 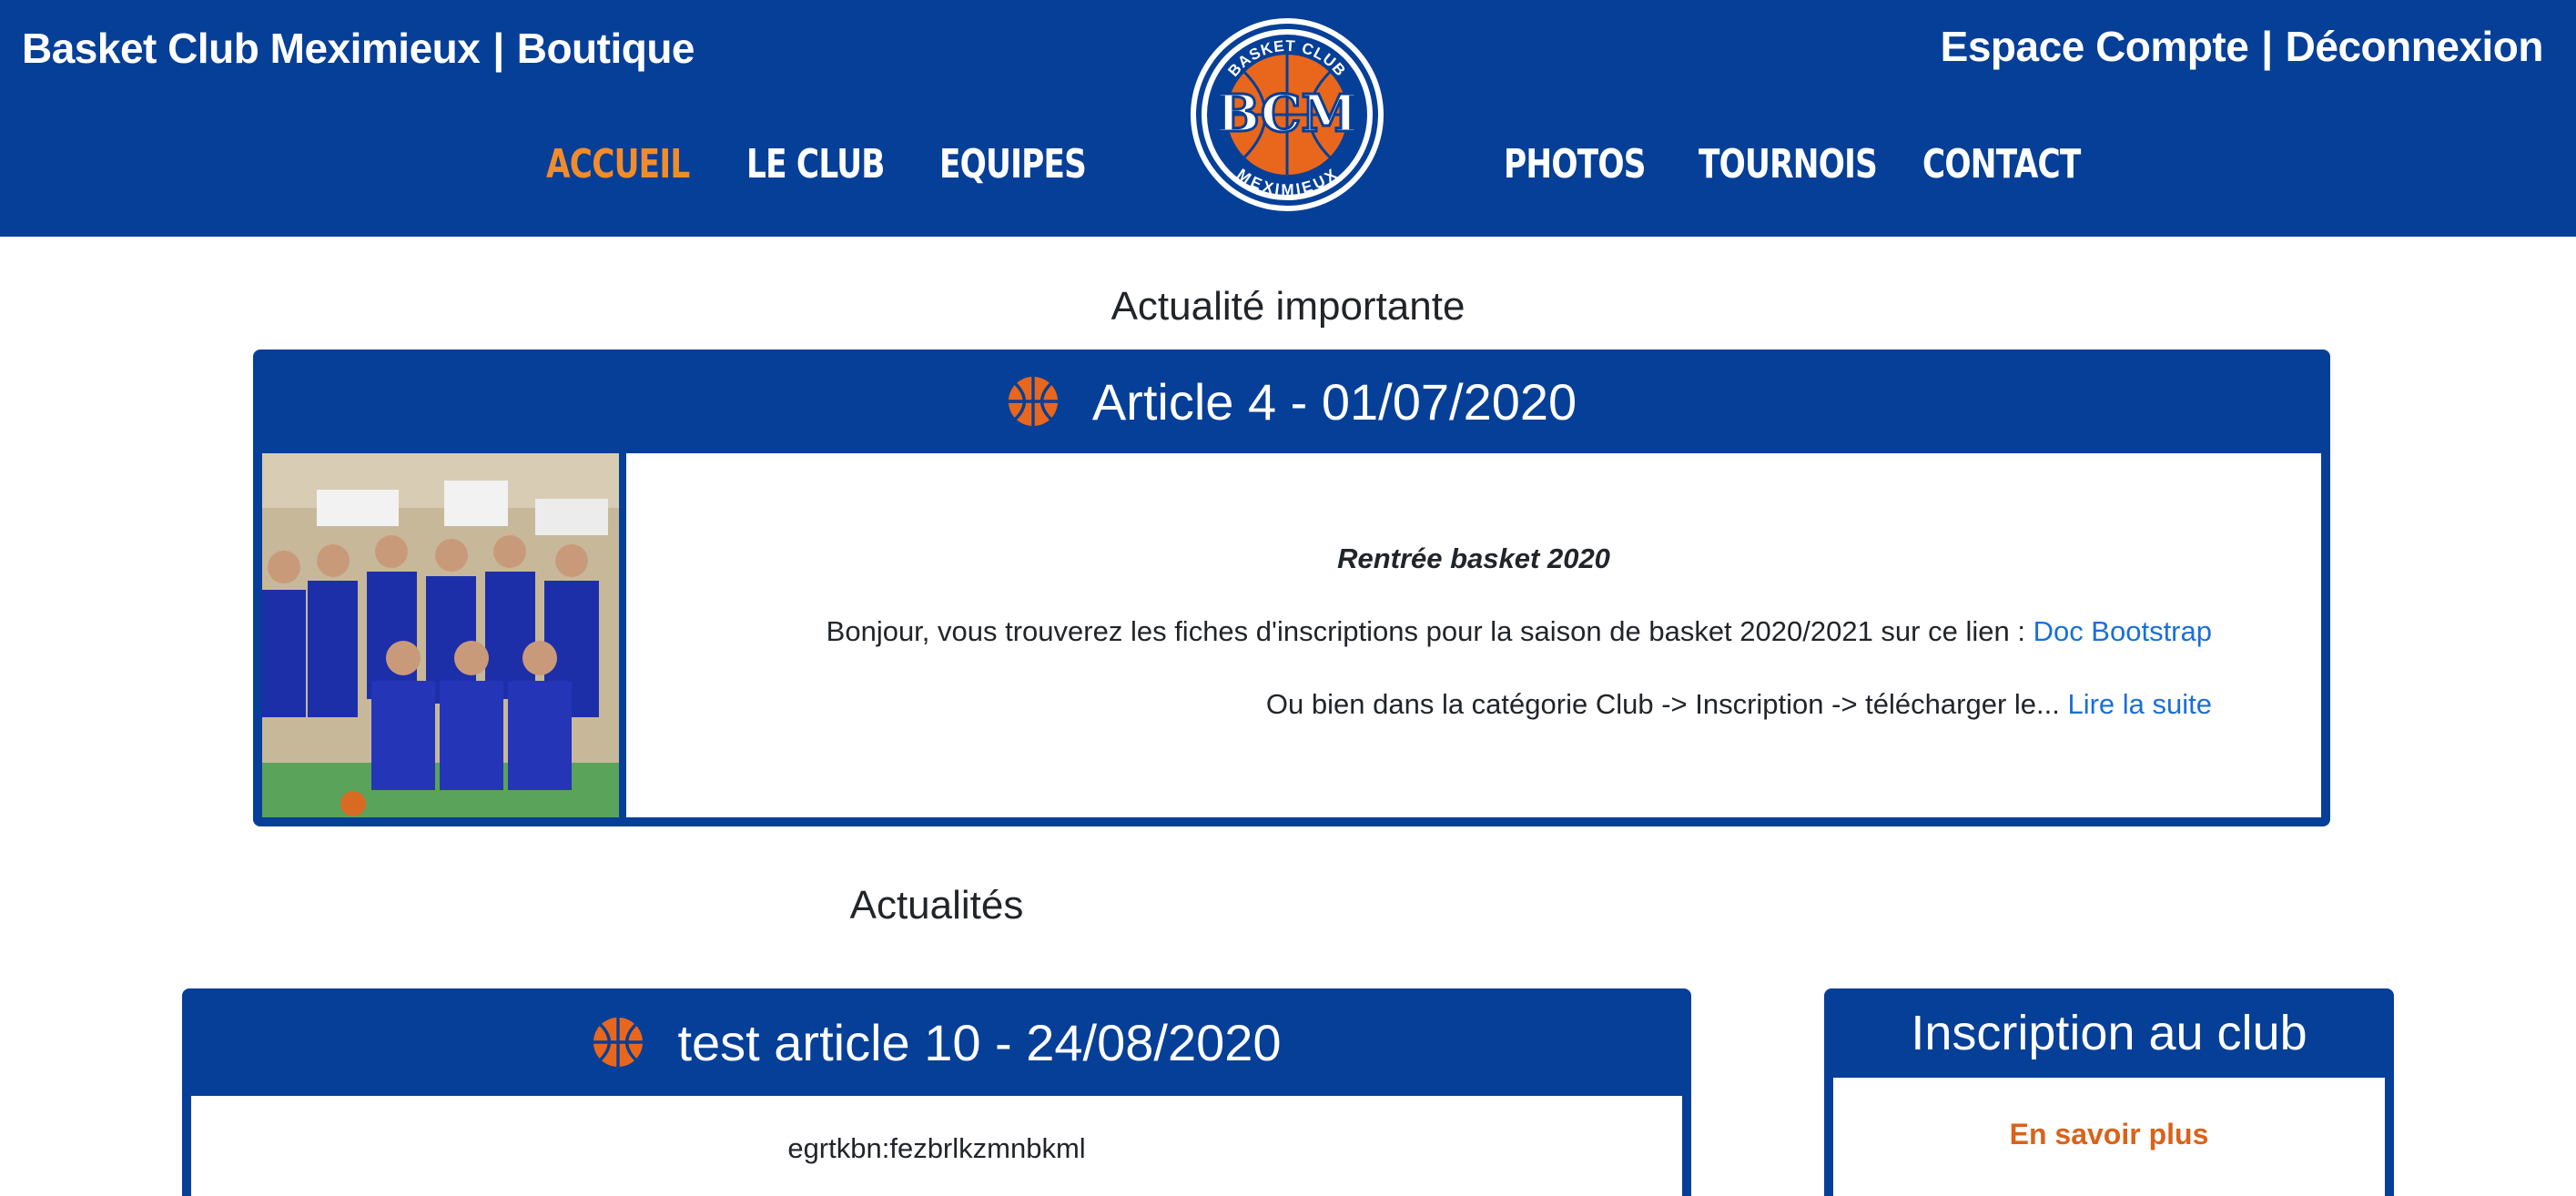 I want to click on registration-card-body: En savoir plus, so click(x=2109, y=1137).